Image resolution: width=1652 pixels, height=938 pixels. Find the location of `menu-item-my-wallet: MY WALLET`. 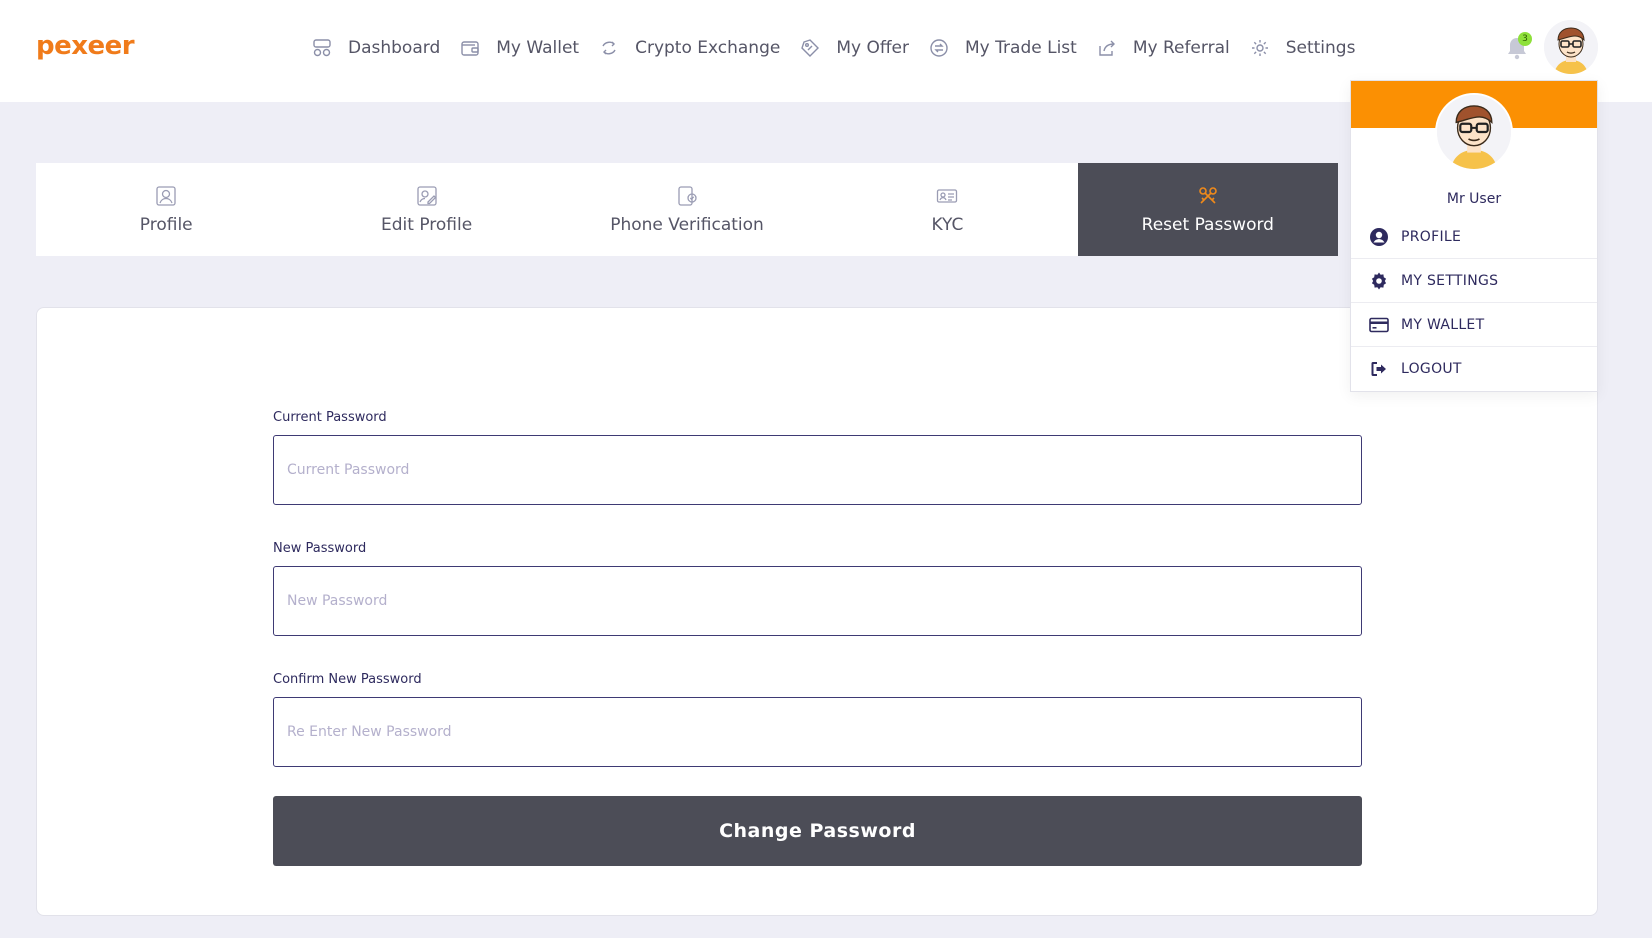

menu-item-my-wallet: MY WALLET is located at coordinates (1474, 325).